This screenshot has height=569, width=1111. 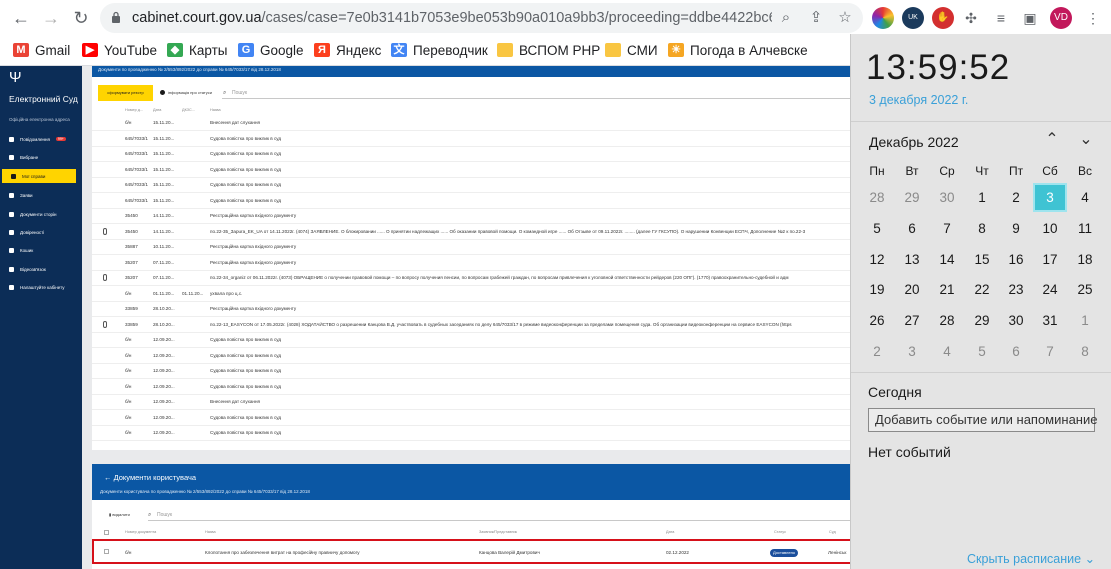 I want to click on table-row: б/н 12.09.20... Внесення дат слухання, so click(x=471, y=402).